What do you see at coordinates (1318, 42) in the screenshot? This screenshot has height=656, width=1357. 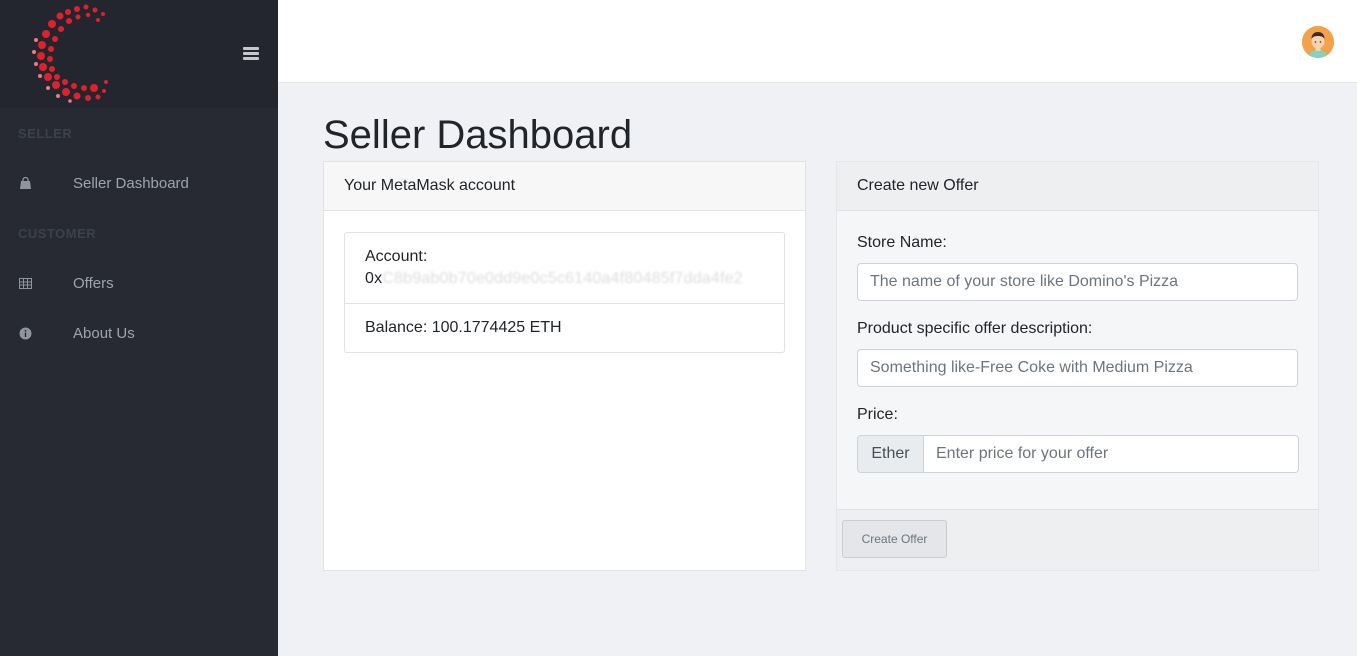 I see `user-avatar-icon` at bounding box center [1318, 42].